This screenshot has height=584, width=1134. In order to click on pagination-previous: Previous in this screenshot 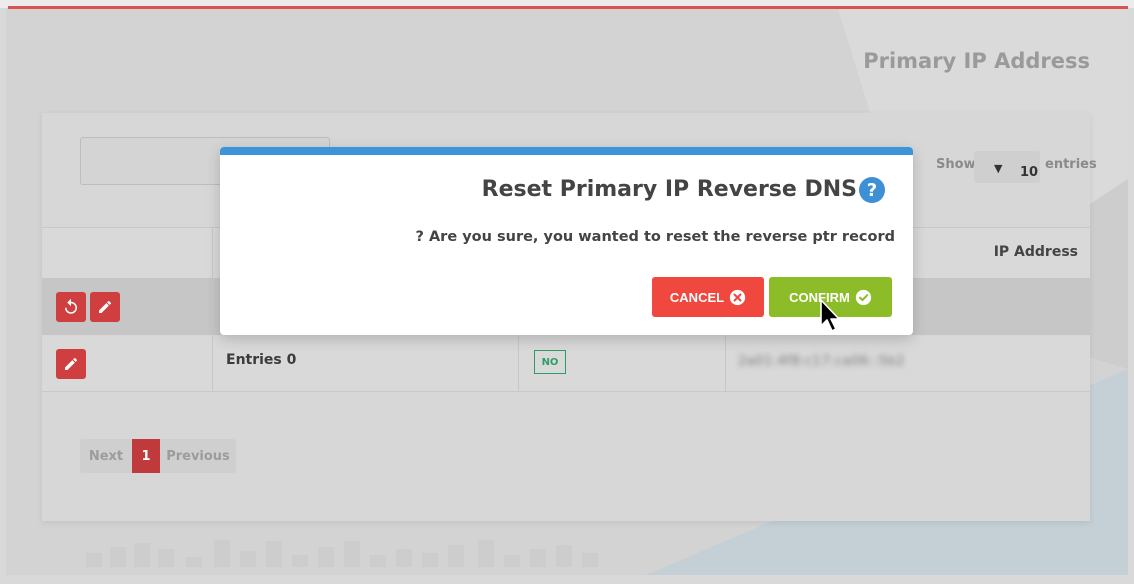, I will do `click(198, 456)`.